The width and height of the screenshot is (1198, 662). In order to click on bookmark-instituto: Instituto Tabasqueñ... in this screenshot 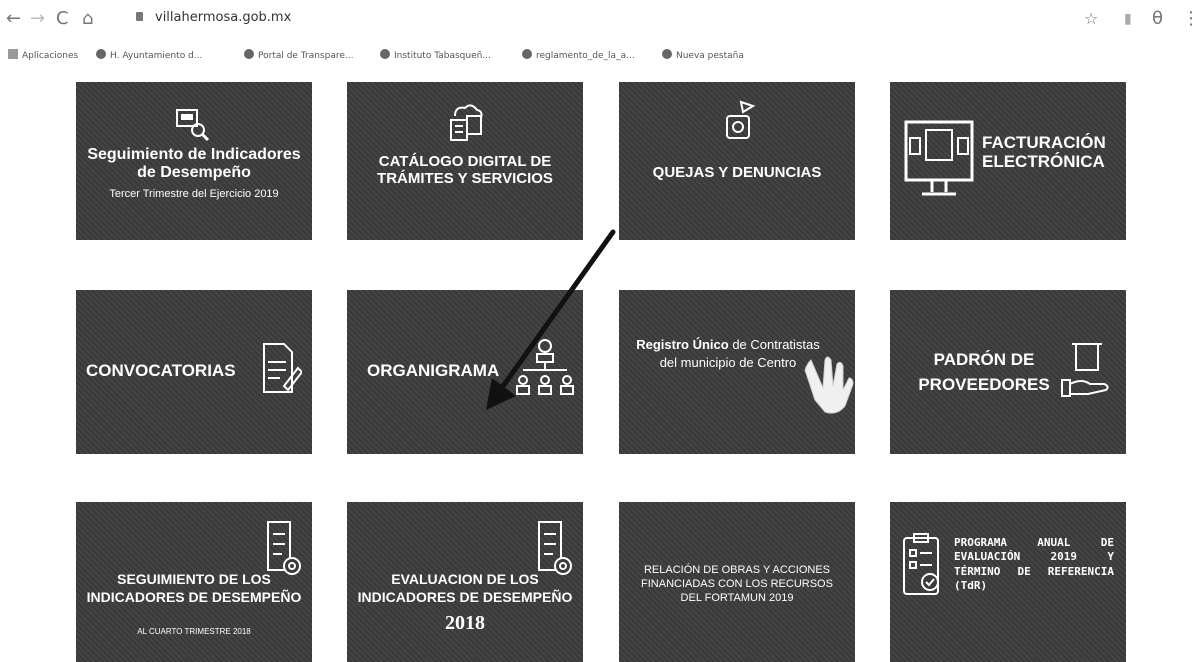, I will do `click(435, 55)`.